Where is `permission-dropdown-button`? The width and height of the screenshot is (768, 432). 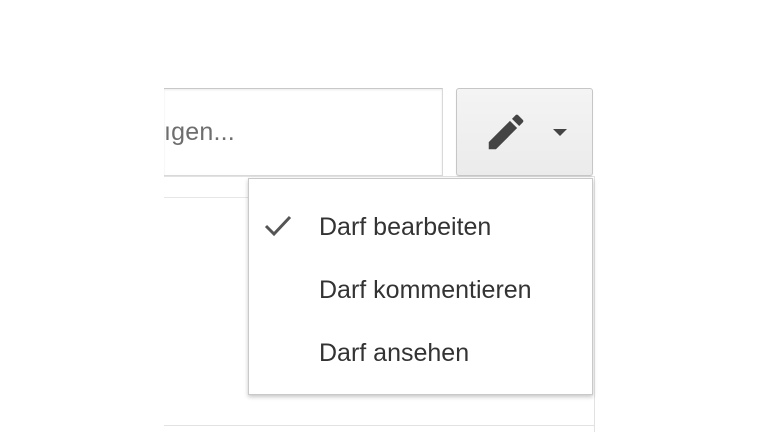 permission-dropdown-button is located at coordinates (524, 132).